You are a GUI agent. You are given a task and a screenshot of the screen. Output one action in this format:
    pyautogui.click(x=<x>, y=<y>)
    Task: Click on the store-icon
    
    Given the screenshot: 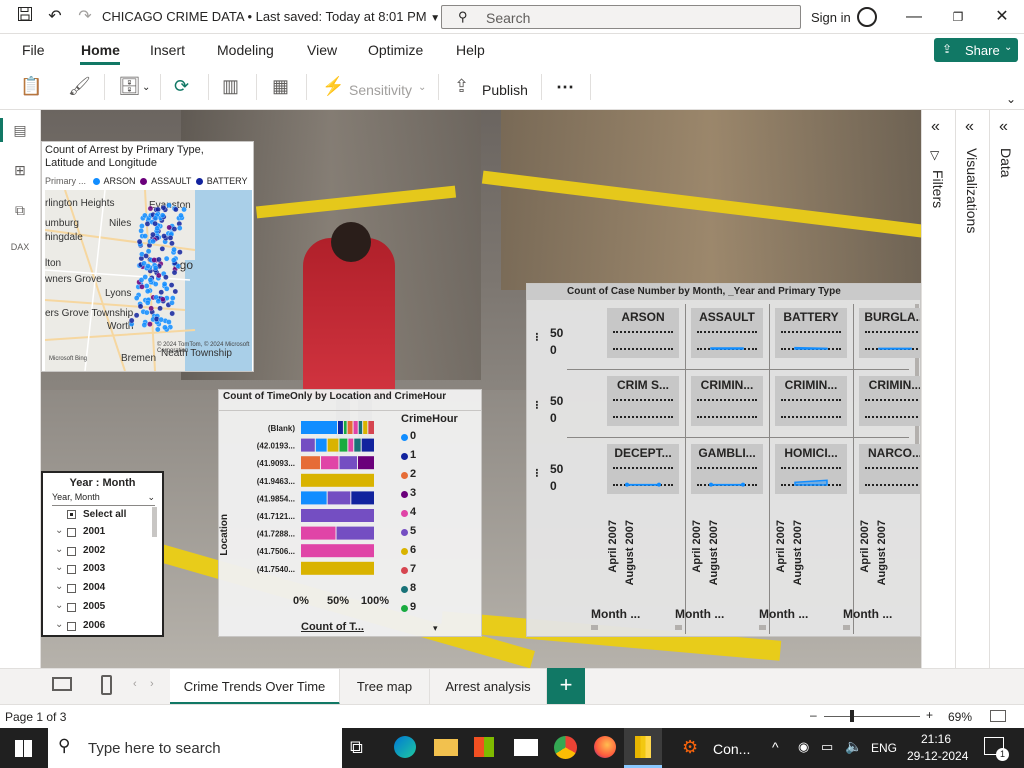 What is the action you would take?
    pyautogui.click(x=484, y=747)
    